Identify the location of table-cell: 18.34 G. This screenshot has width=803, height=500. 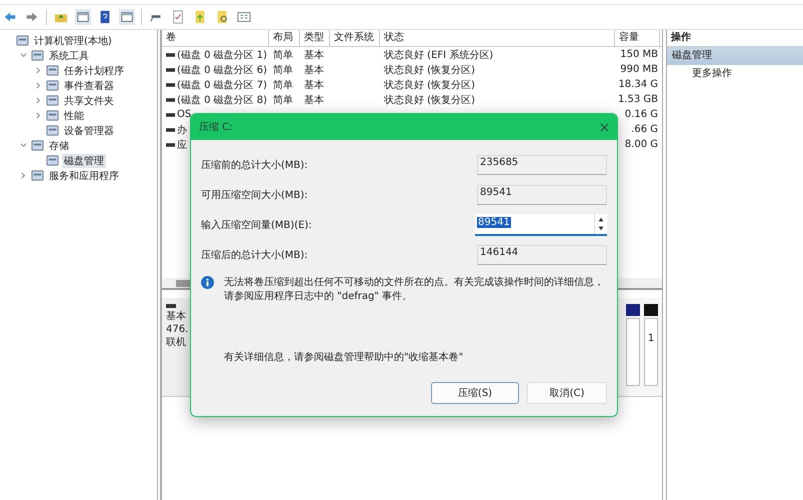
(638, 84).